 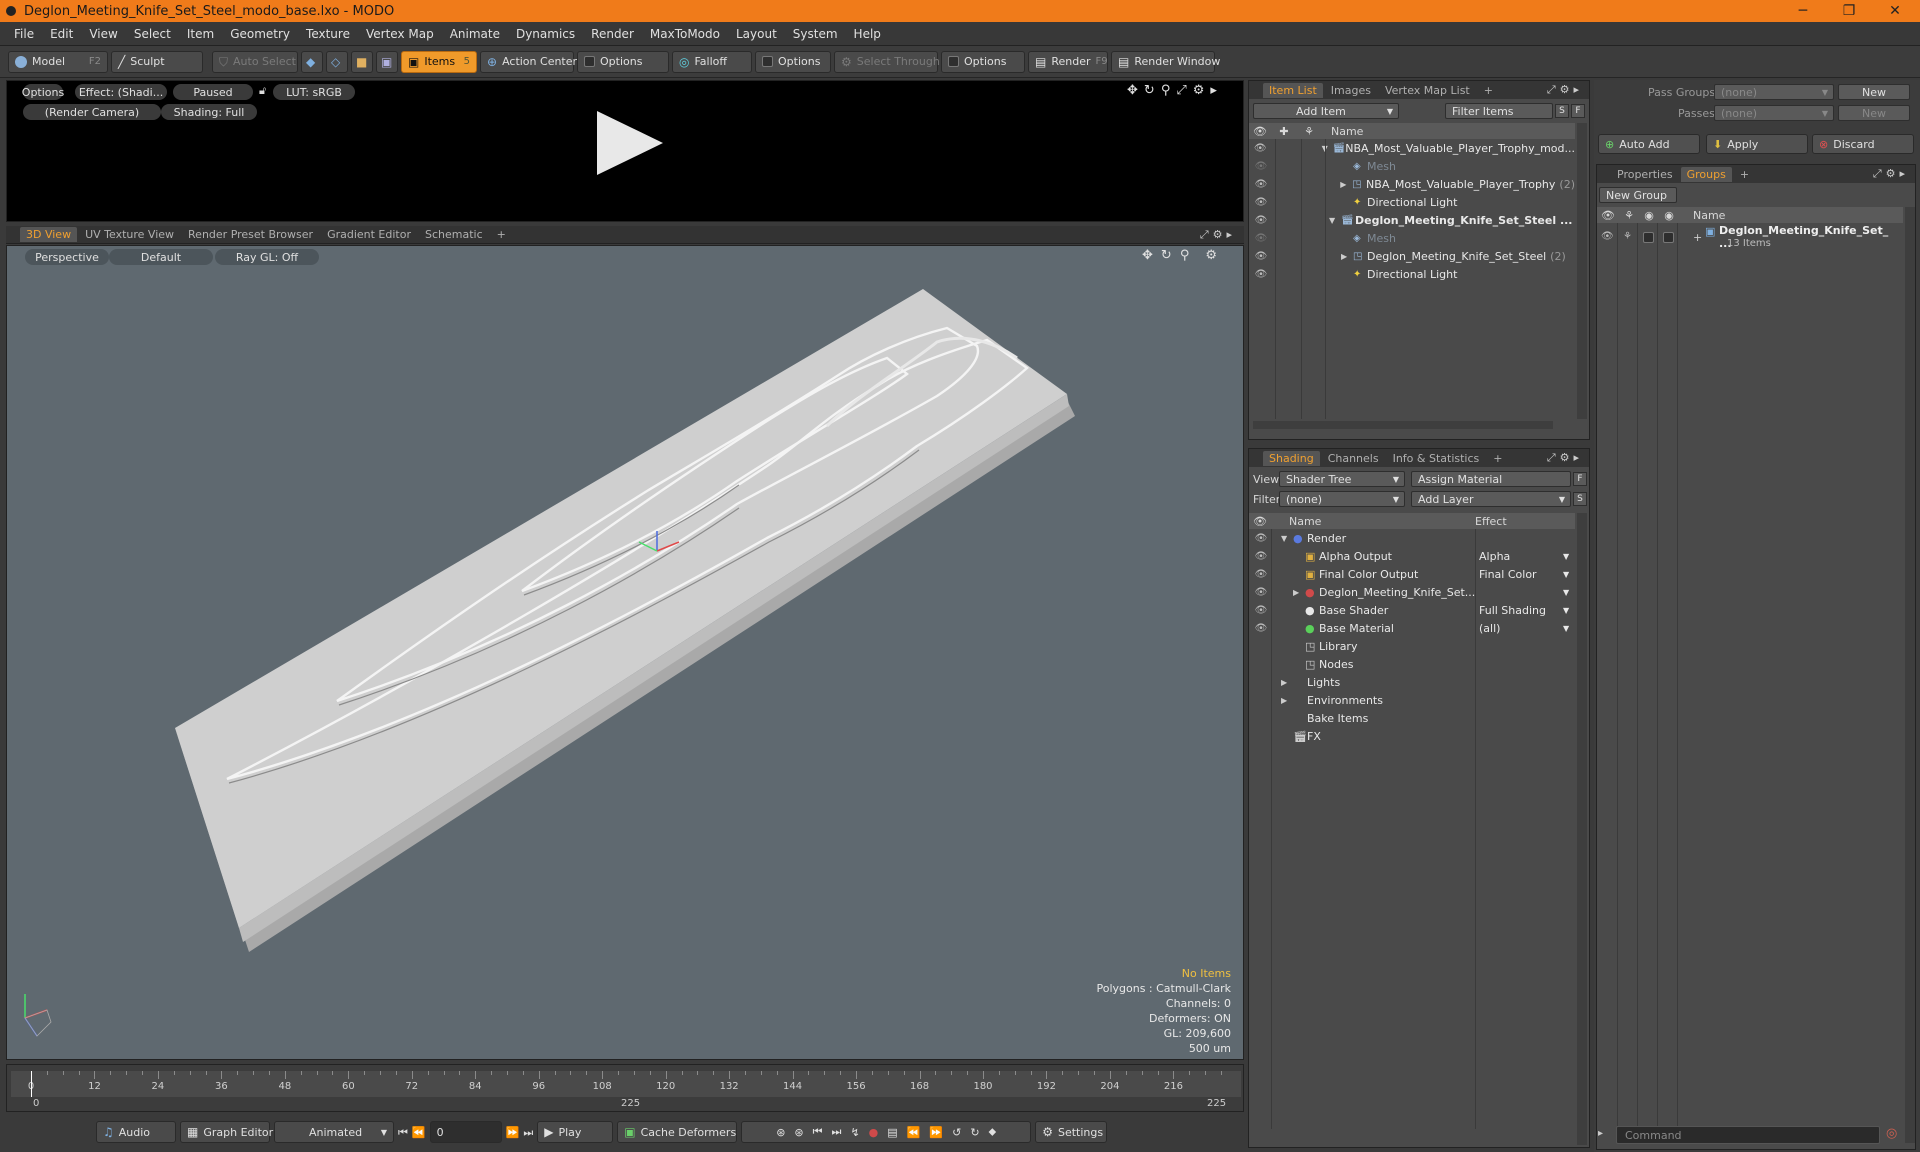 I want to click on falloff-button: ◎ Falloff, so click(x=712, y=61).